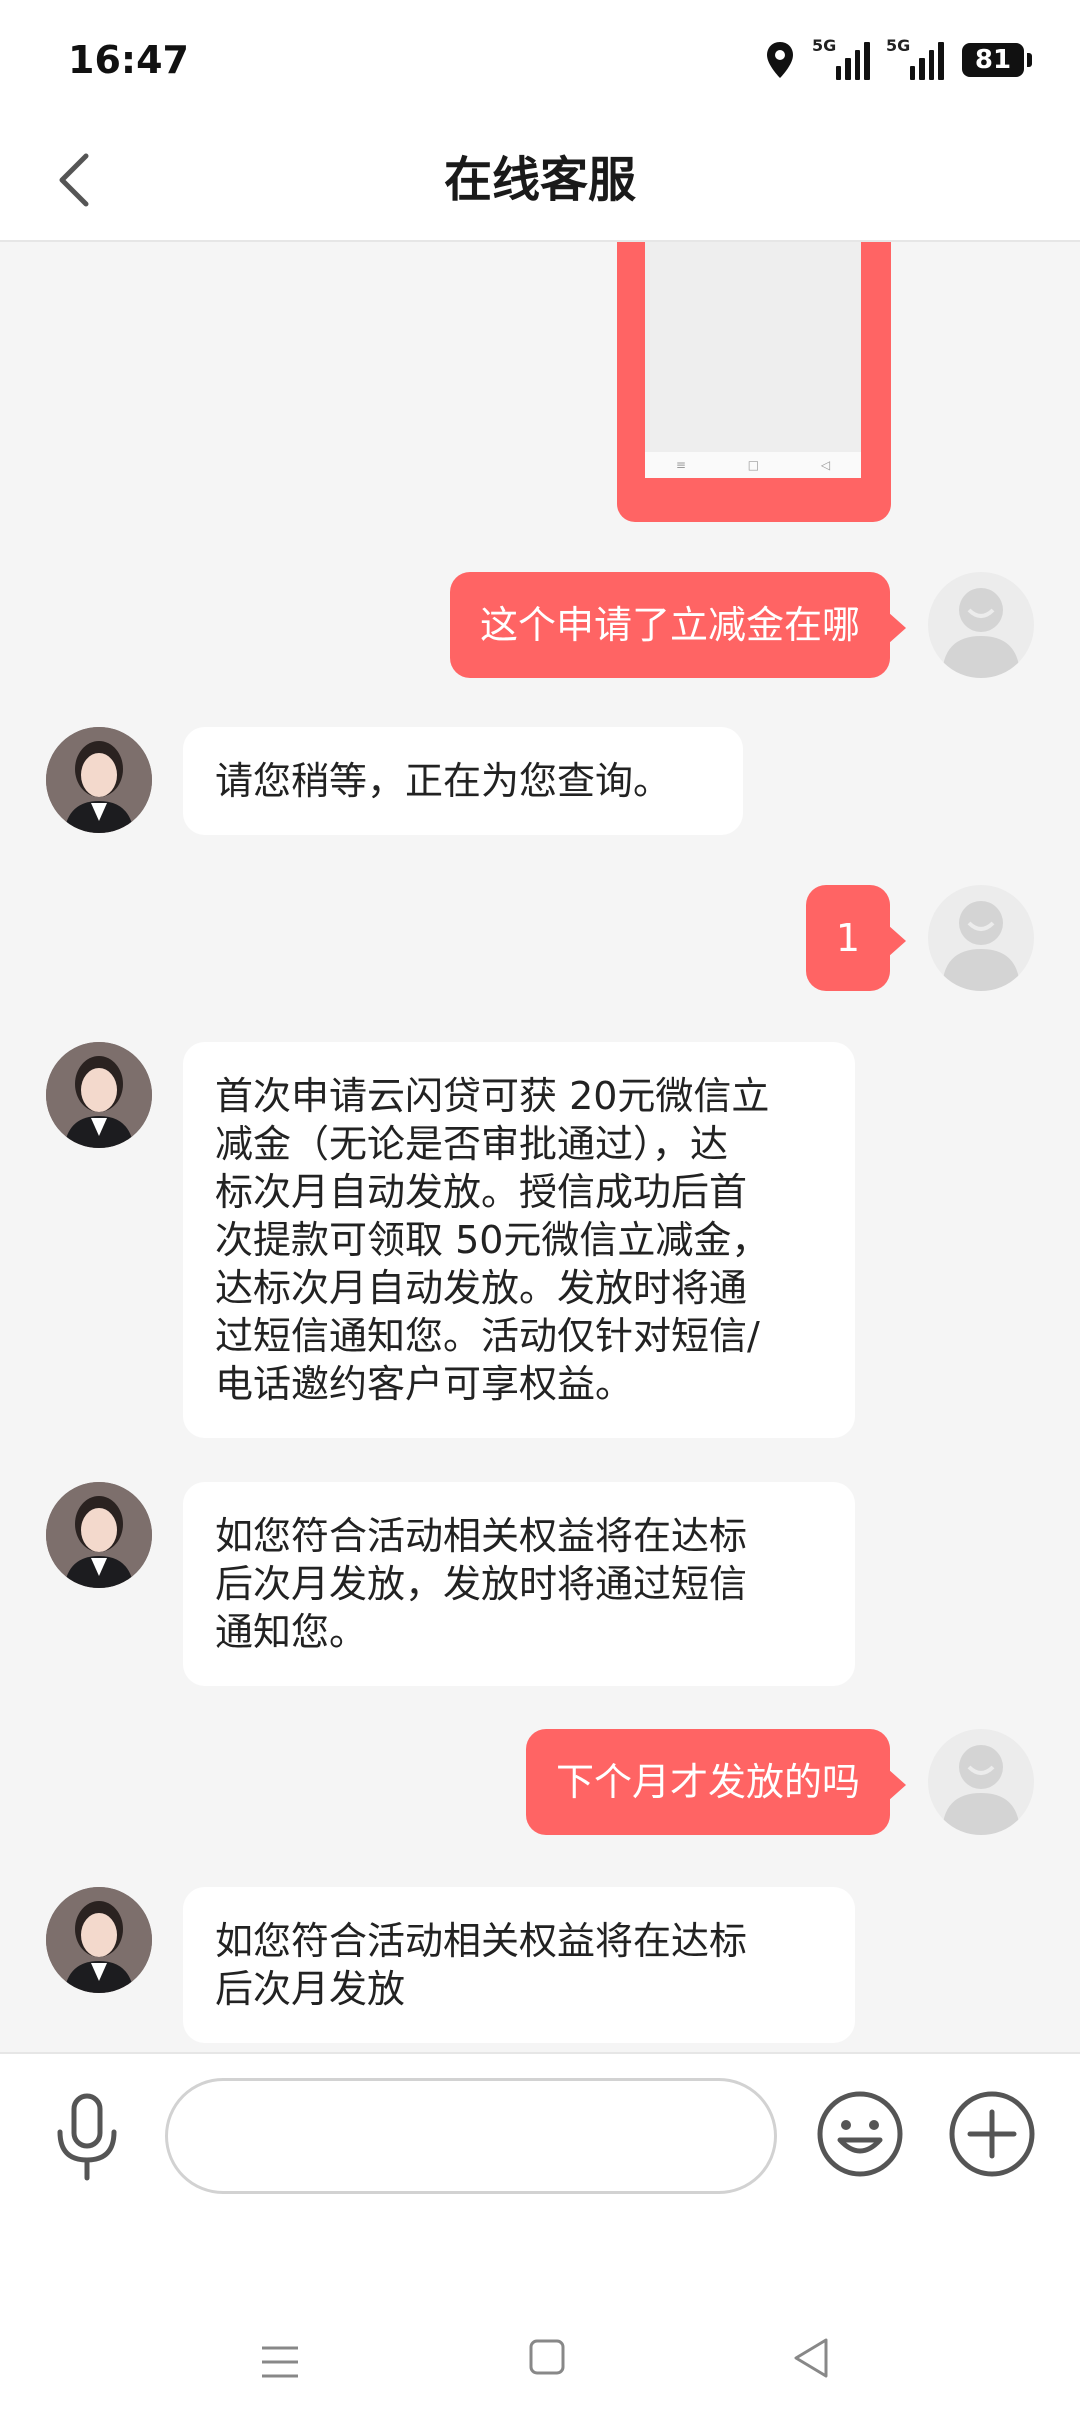 This screenshot has width=1080, height=2412. What do you see at coordinates (280, 2362) in the screenshot?
I see `menu-icon` at bounding box center [280, 2362].